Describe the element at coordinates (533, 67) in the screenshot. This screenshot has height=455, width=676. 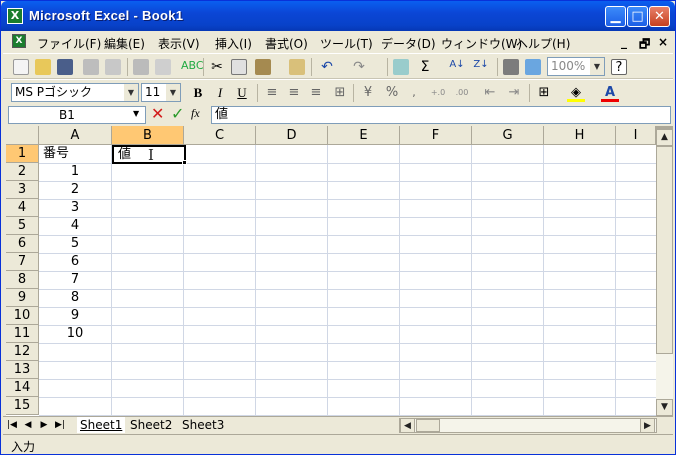
I see `drawing-icon` at that location.